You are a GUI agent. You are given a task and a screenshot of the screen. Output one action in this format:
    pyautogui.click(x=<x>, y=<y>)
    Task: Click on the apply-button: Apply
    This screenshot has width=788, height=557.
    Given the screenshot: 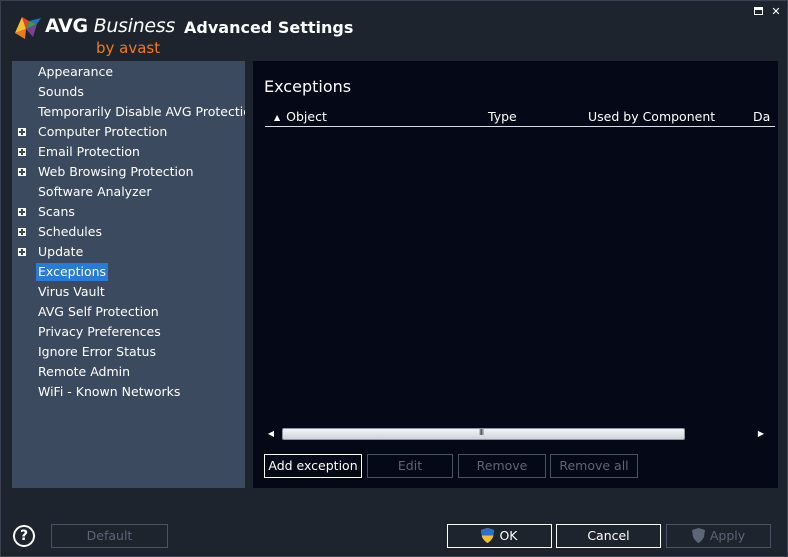 What is the action you would take?
    pyautogui.click(x=718, y=536)
    